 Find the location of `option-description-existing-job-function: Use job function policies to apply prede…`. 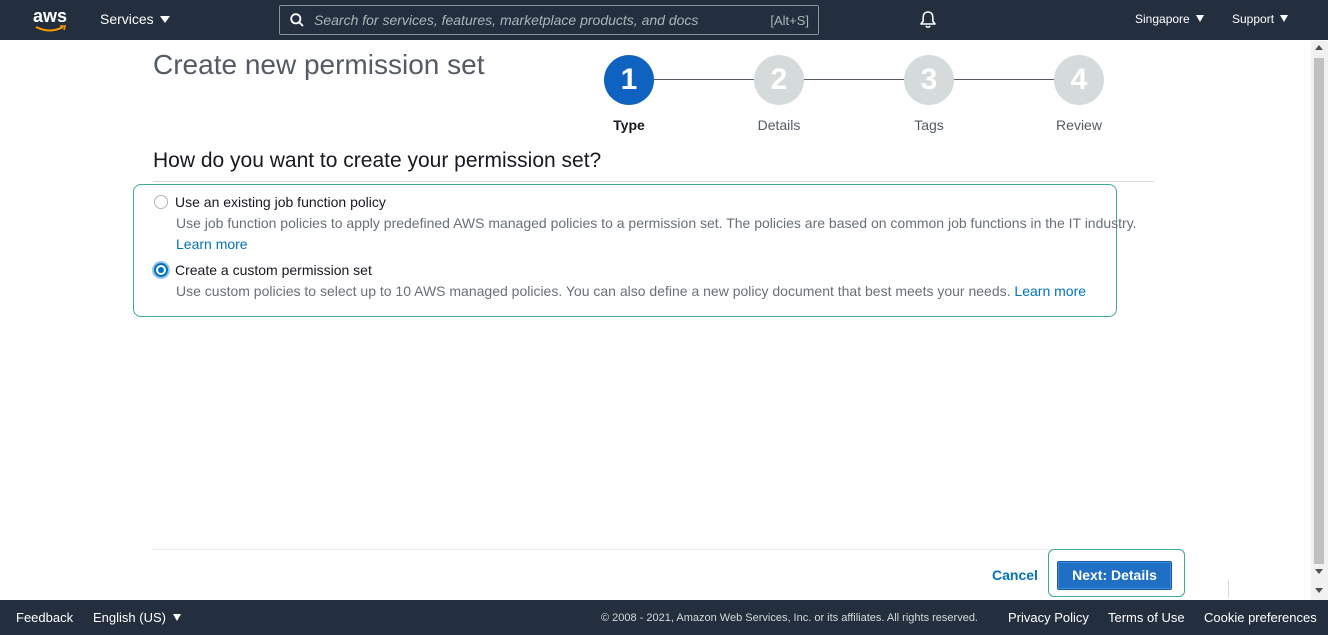

option-description-existing-job-function: Use job function policies to apply prede… is located at coordinates (656, 223).